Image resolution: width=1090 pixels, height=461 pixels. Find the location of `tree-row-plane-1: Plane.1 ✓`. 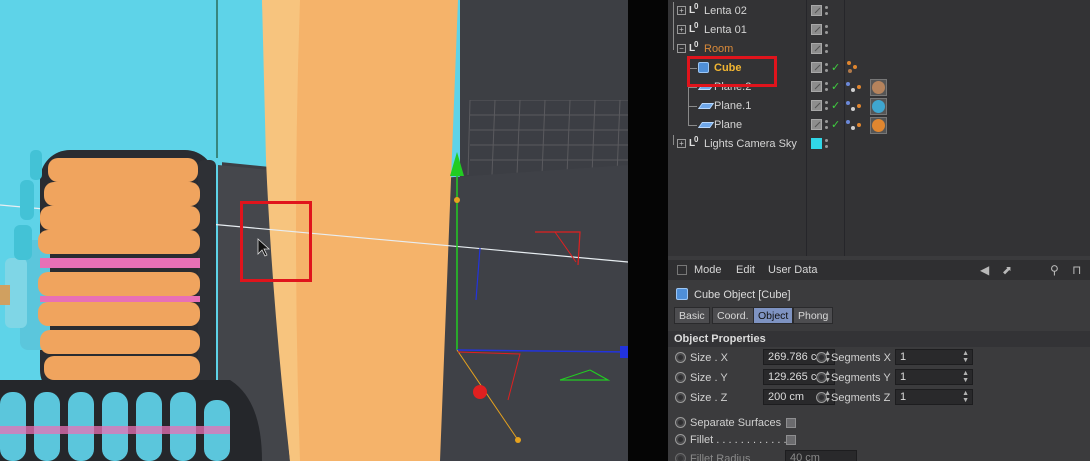

tree-row-plane-1: Plane.1 ✓ is located at coordinates (879, 106).